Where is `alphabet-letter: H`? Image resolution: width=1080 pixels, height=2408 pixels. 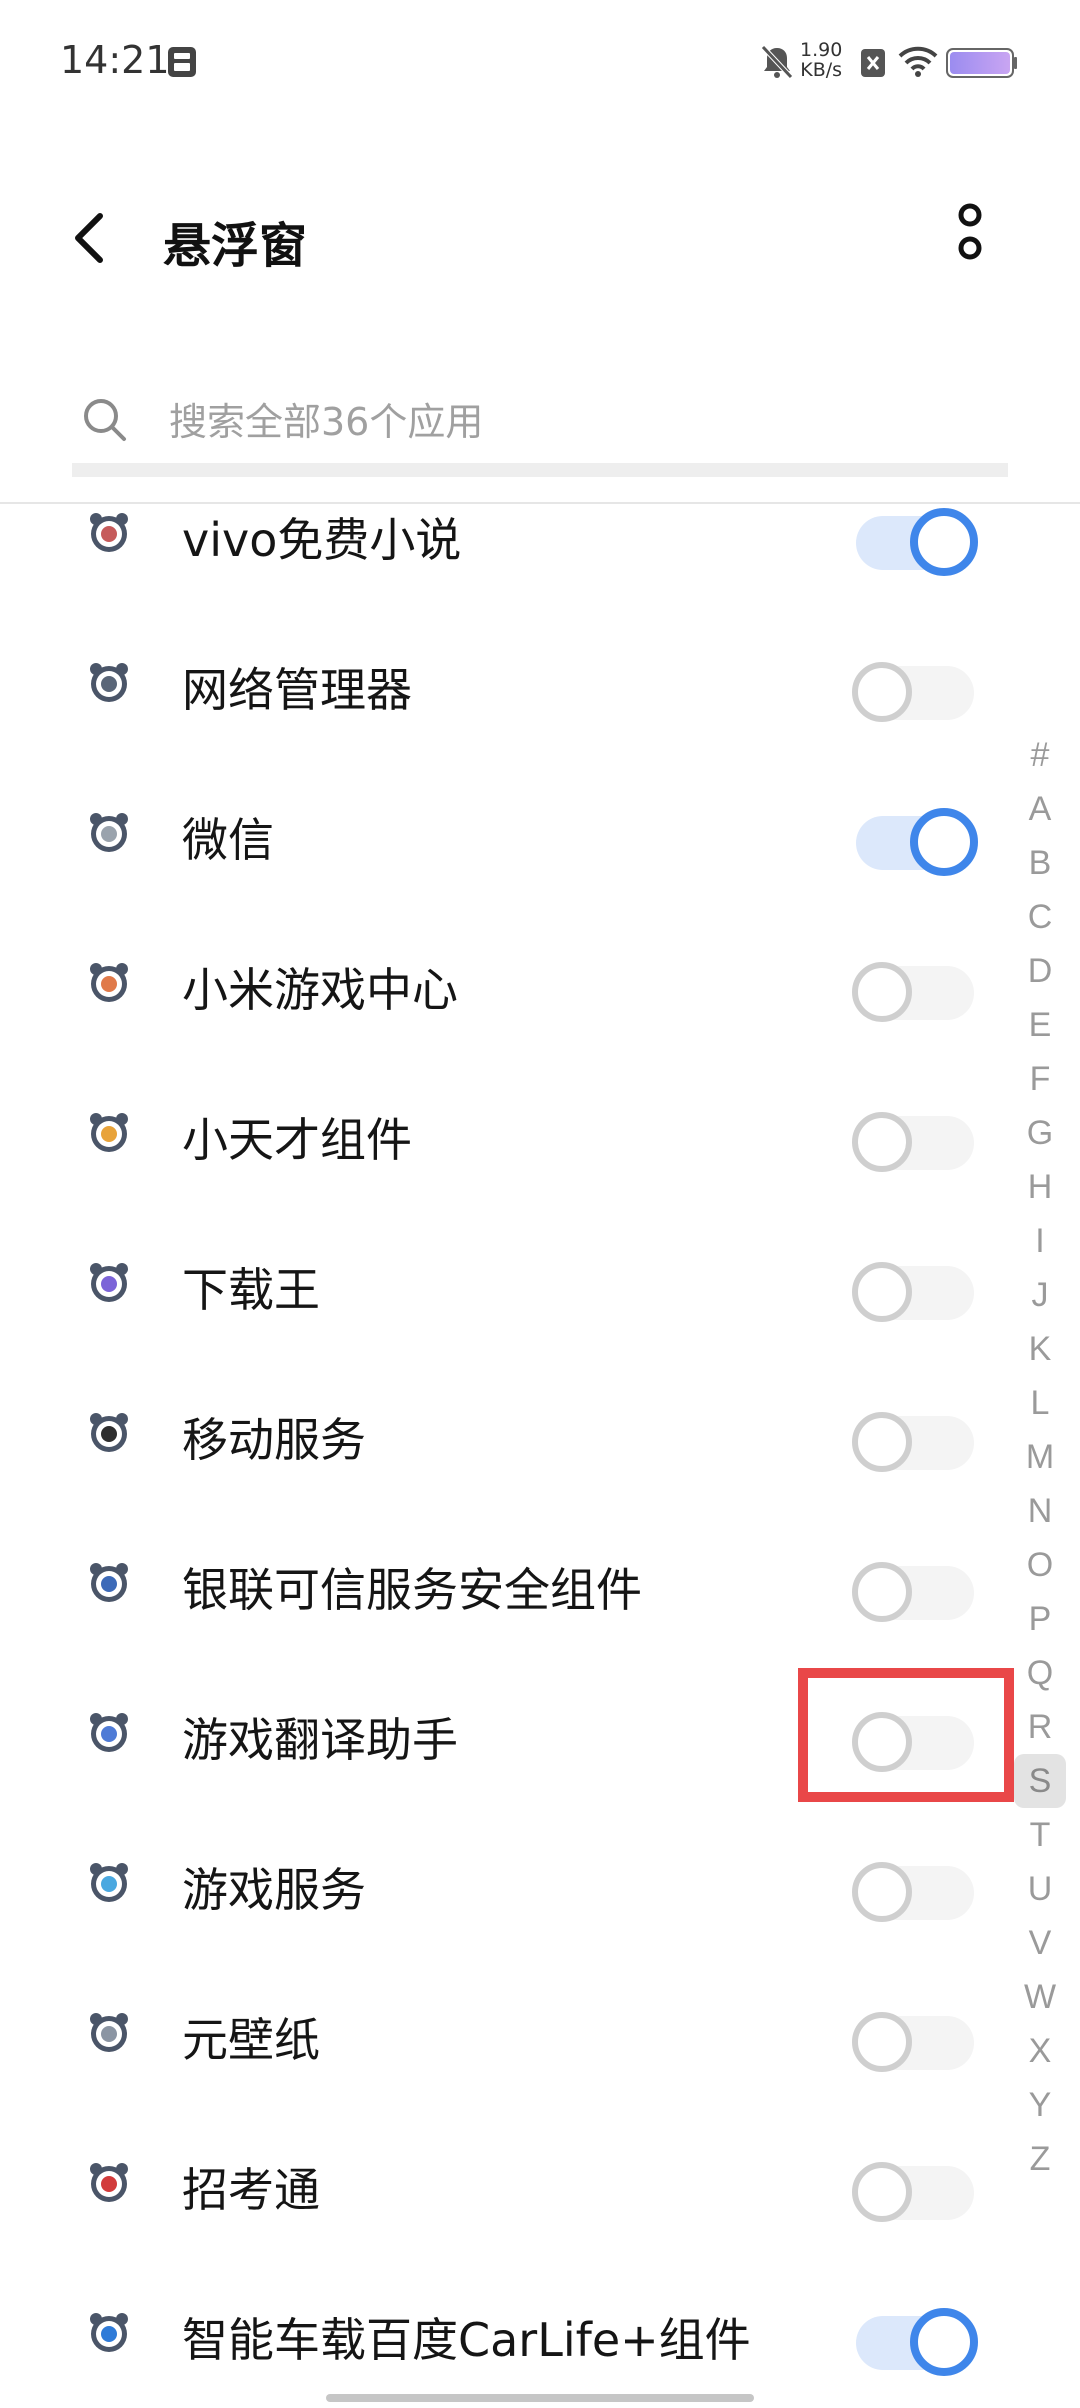
alphabet-letter: H is located at coordinates (1040, 1187).